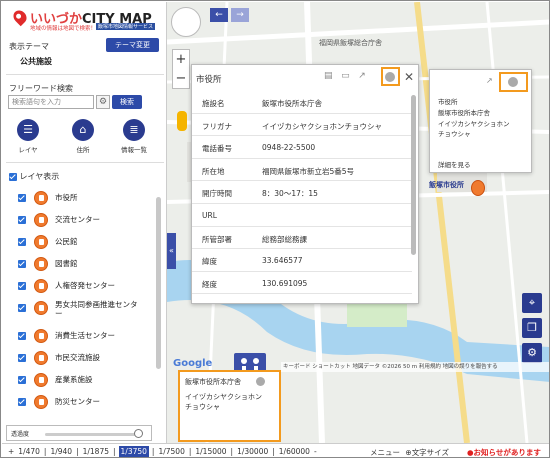 The width and height of the screenshot is (550, 458). Describe the element at coordinates (217, 126) in the screenshot. I see `popup-field-key: フリガナ` at that location.